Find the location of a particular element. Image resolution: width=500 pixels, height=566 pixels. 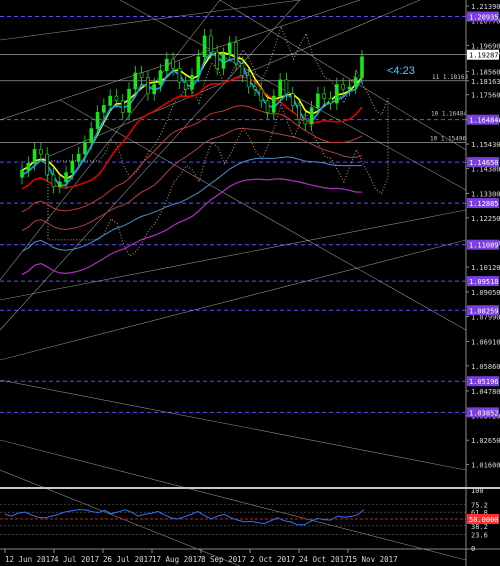

level-price-label: 1.03852 is located at coordinates (484, 413).